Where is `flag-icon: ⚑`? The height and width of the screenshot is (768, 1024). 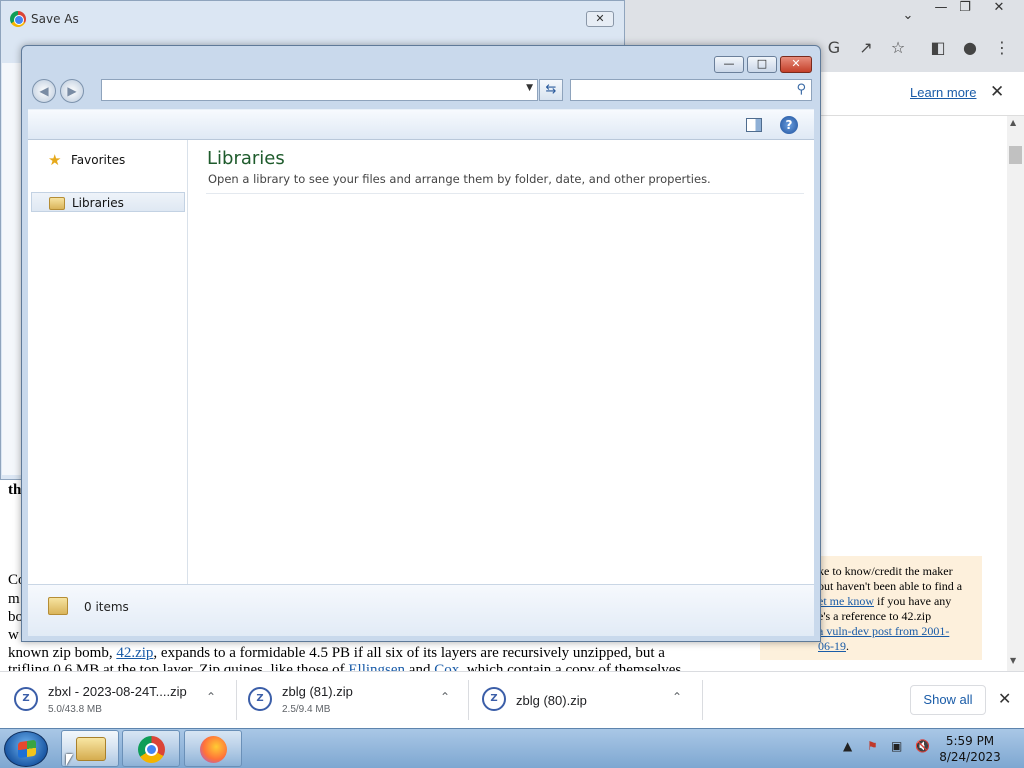 flag-icon: ⚑ is located at coordinates (872, 746).